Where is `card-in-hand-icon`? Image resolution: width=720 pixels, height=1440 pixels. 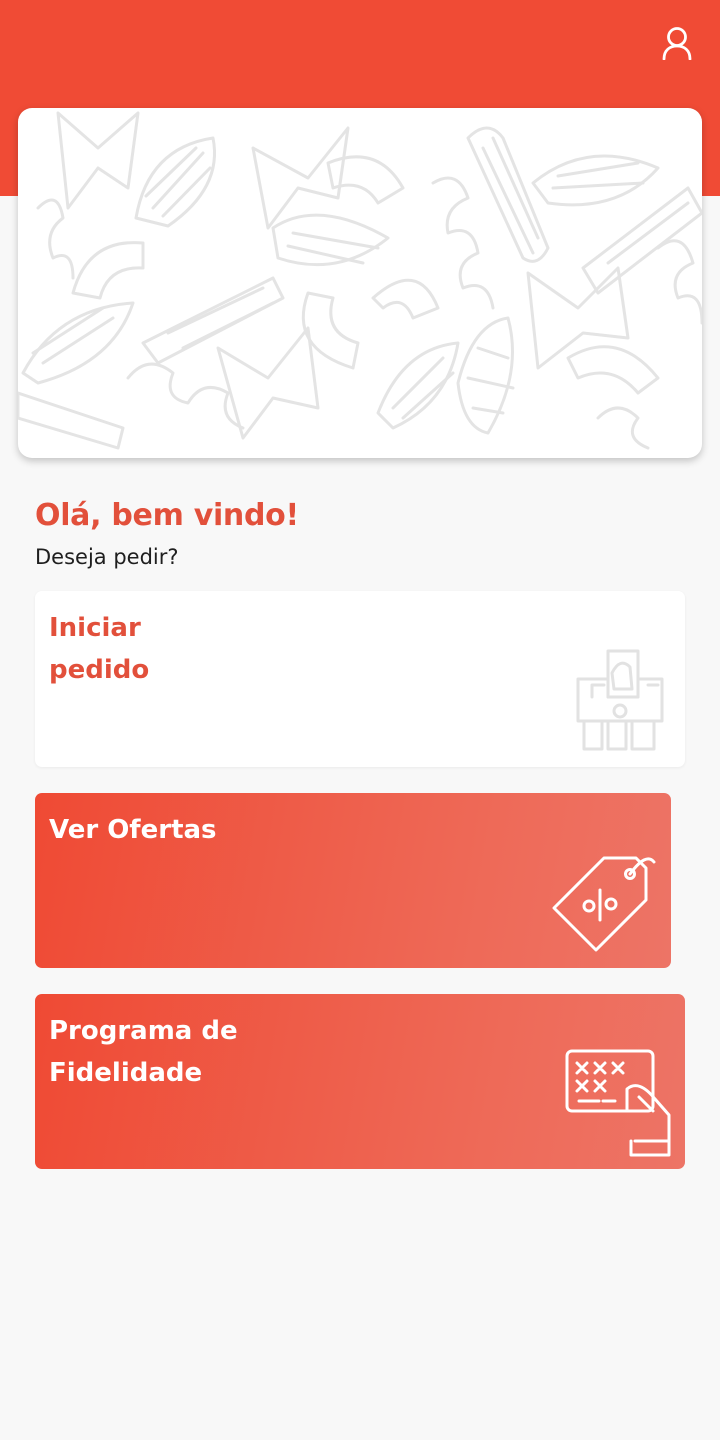 card-in-hand-icon is located at coordinates (618, 1103).